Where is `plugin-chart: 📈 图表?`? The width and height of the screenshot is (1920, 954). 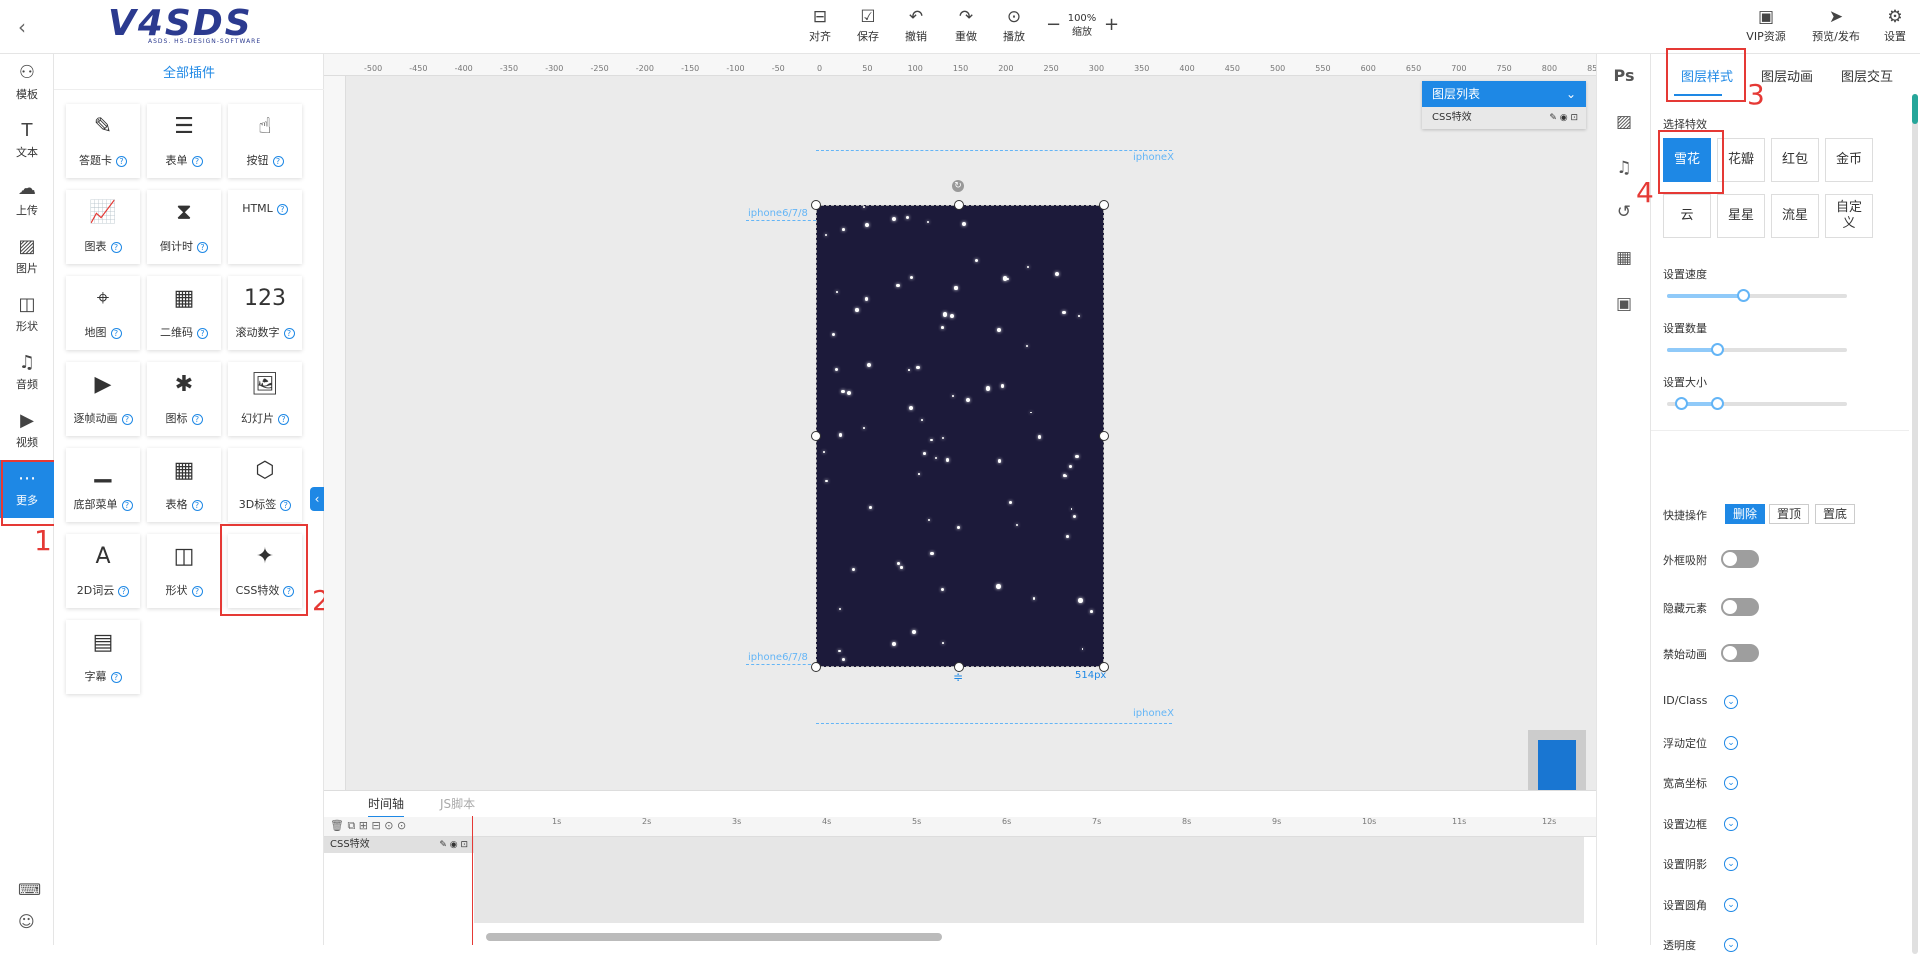 plugin-chart: 📈 图表? is located at coordinates (103, 227).